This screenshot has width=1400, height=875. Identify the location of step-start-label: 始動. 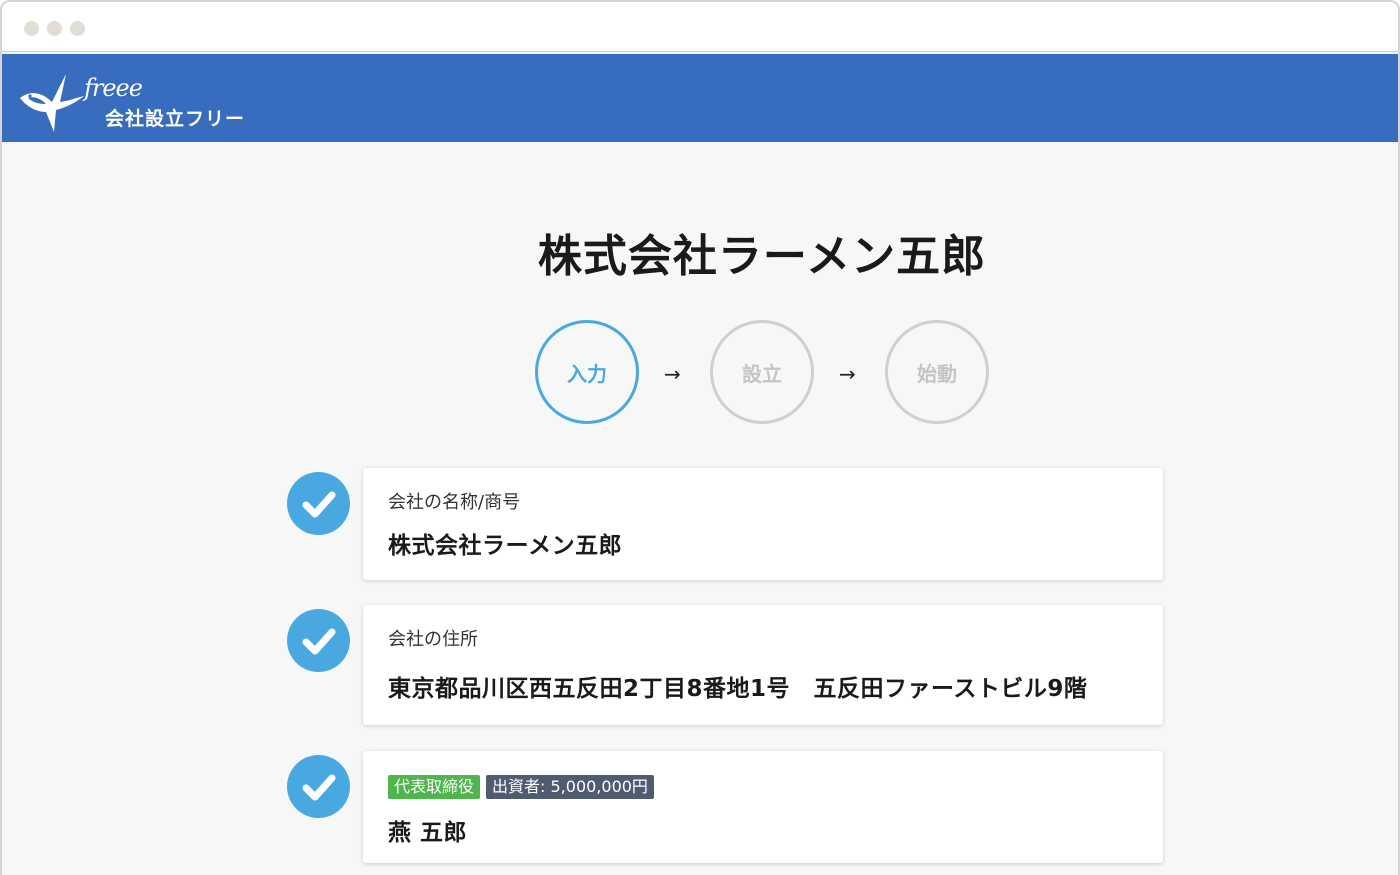
(937, 373).